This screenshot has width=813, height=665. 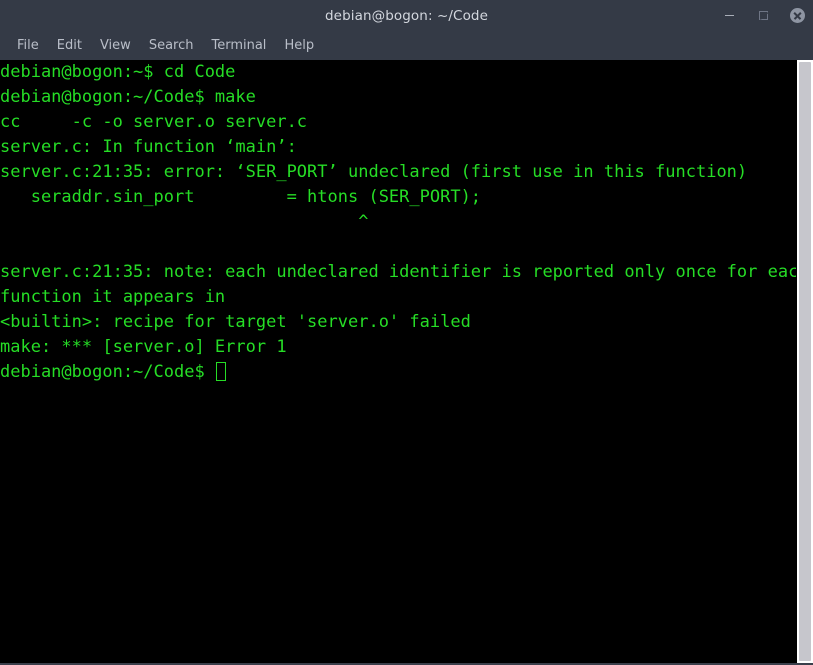 What do you see at coordinates (118, 72) in the screenshot?
I see `terminal-line: debian@bogon:~$ cd Code` at bounding box center [118, 72].